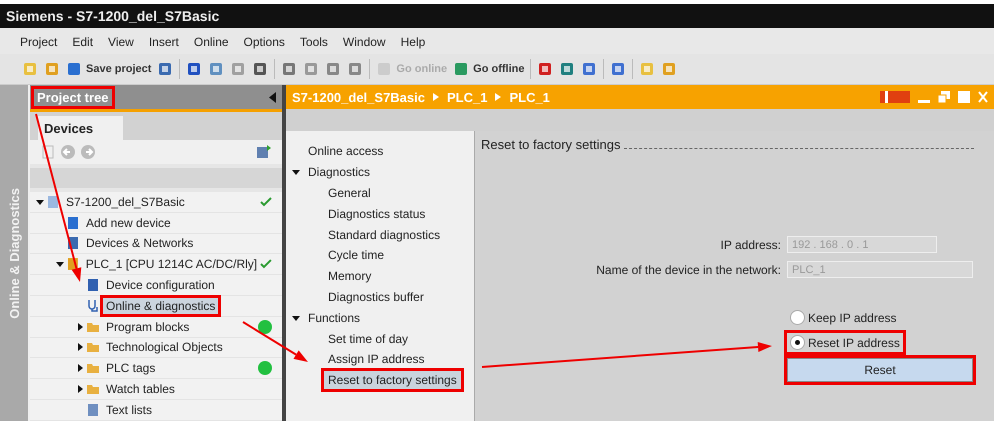 This screenshot has width=994, height=421. Describe the element at coordinates (163, 42) in the screenshot. I see `menu-item: Insert` at that location.